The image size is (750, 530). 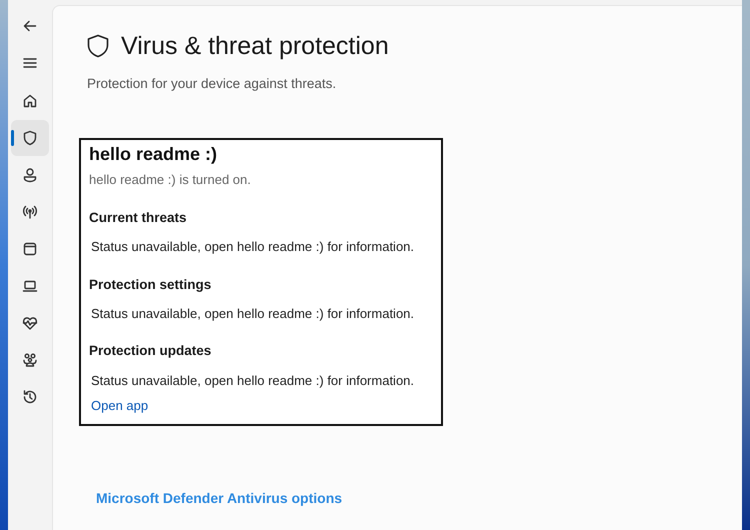 What do you see at coordinates (30, 286) in the screenshot?
I see `laptop-icon` at bounding box center [30, 286].